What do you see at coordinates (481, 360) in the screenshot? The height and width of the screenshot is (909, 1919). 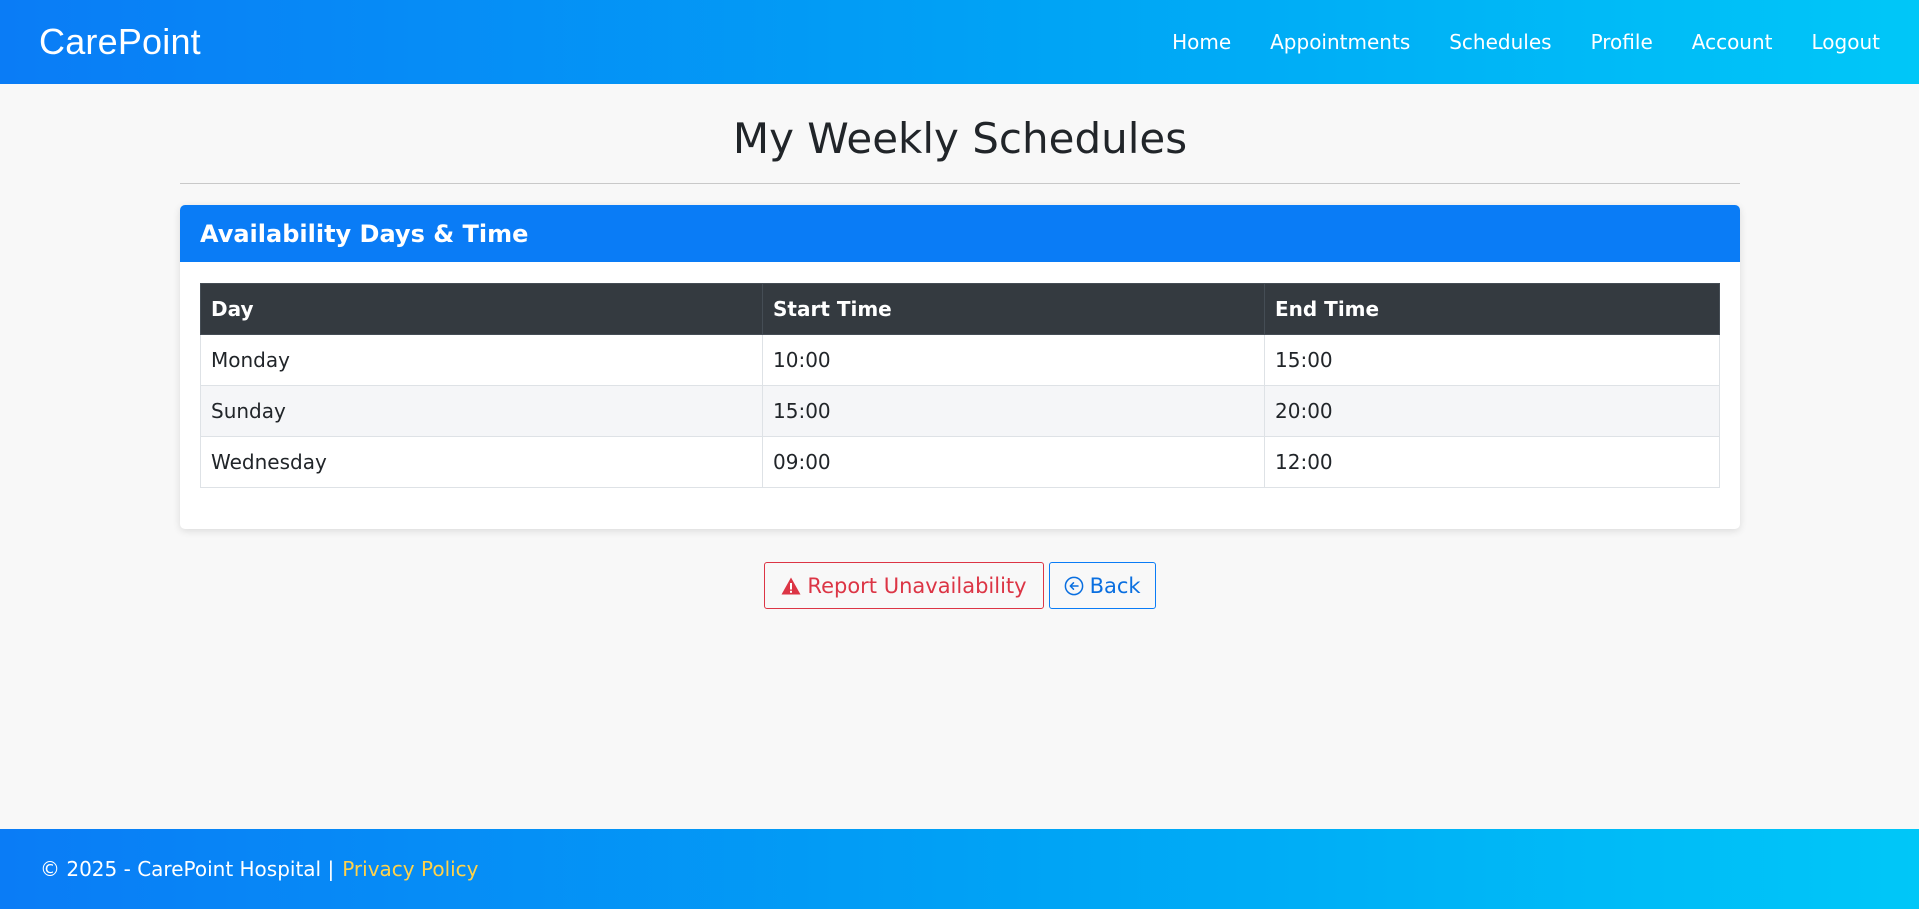 I see `cell-day: Monday` at bounding box center [481, 360].